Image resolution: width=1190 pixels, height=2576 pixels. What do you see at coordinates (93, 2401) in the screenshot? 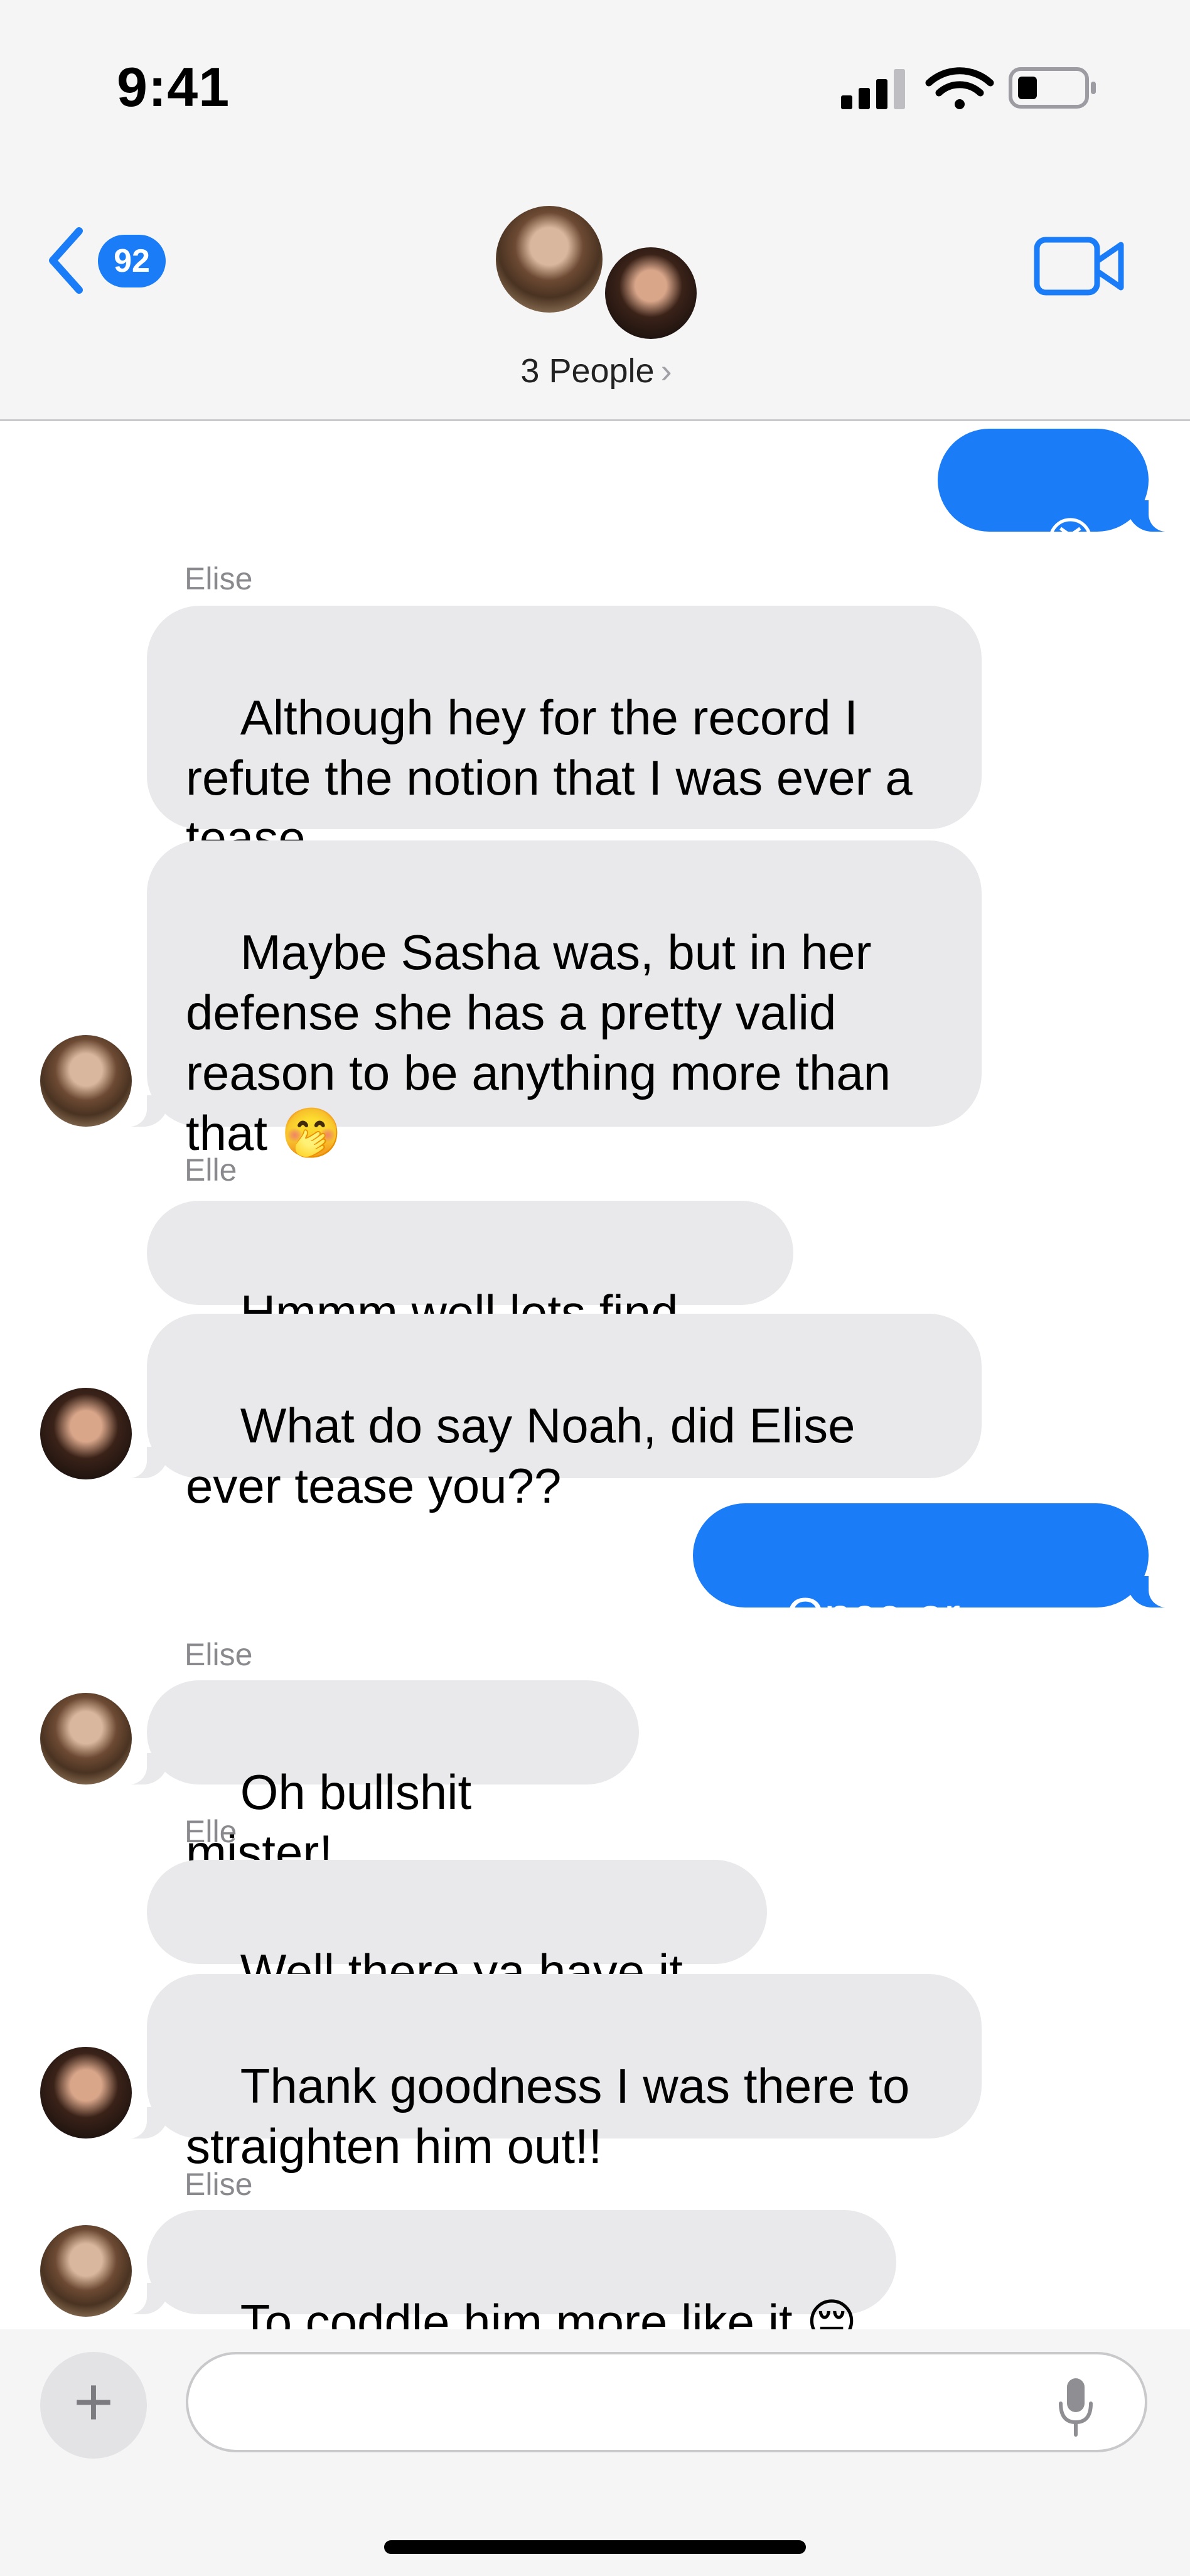
I see `plus-icon: +` at bounding box center [93, 2401].